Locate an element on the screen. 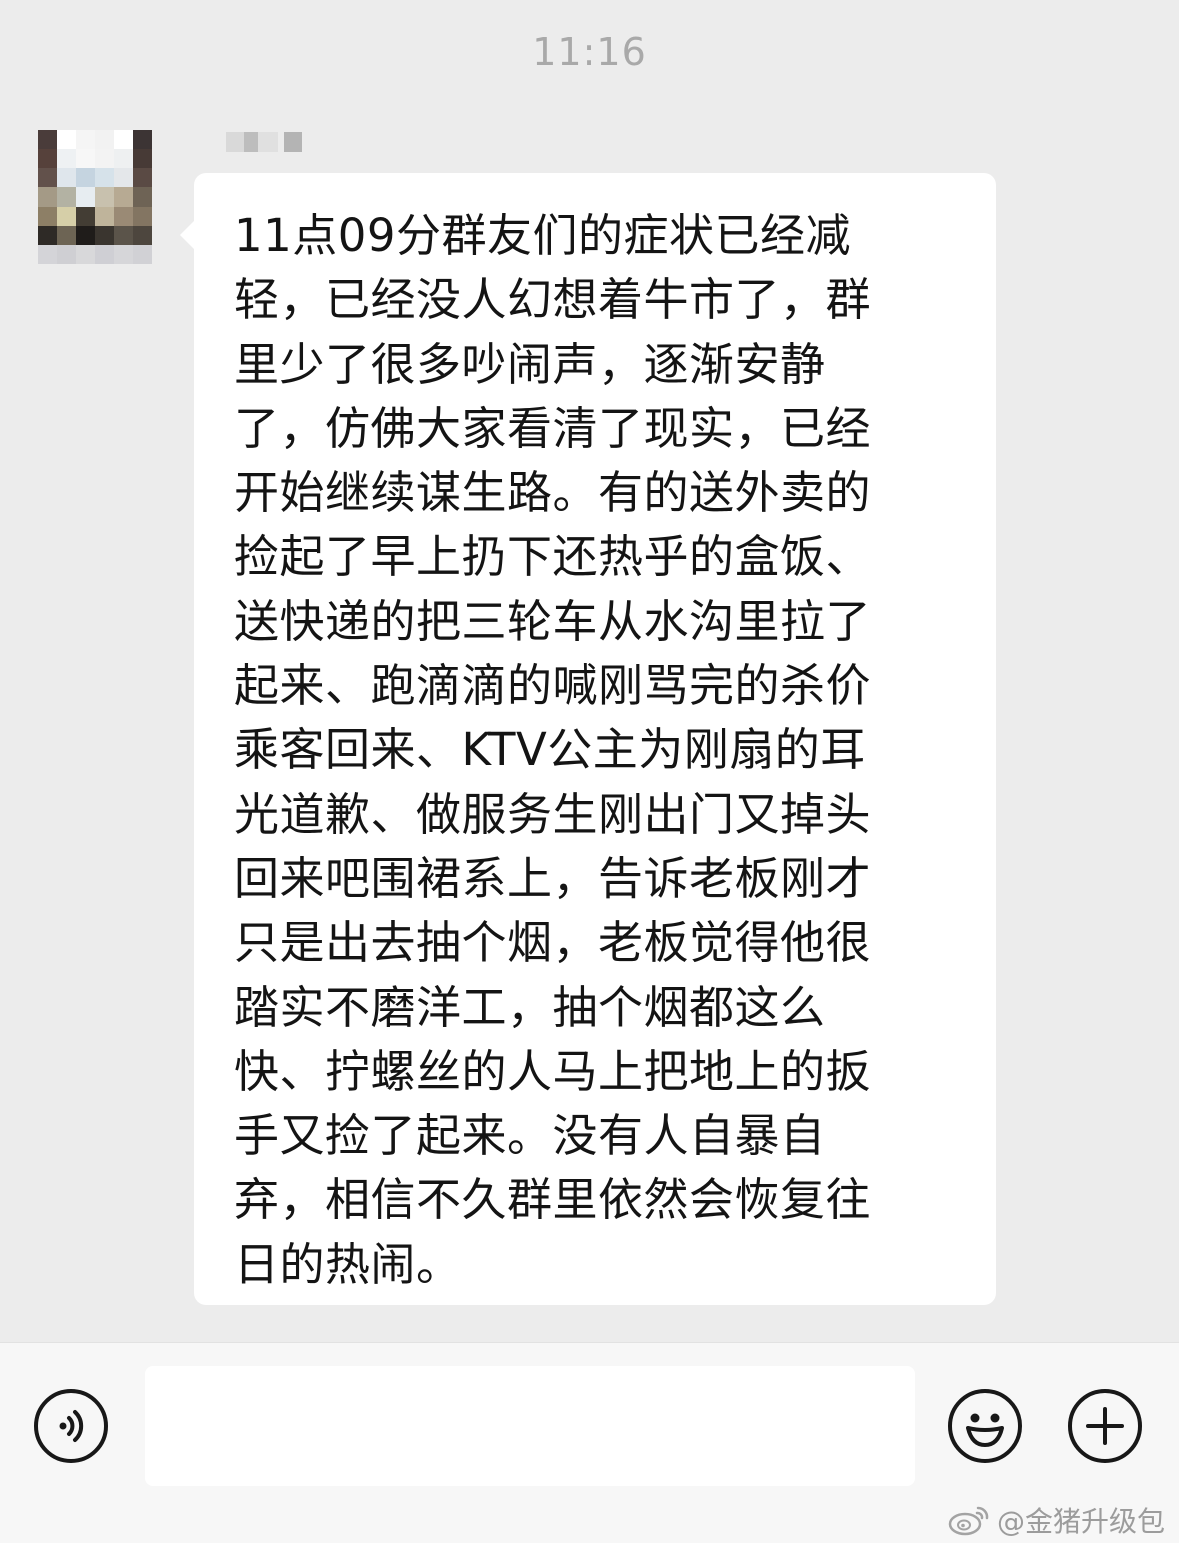 This screenshot has width=1179, height=1543. voice-icon is located at coordinates (71, 1426).